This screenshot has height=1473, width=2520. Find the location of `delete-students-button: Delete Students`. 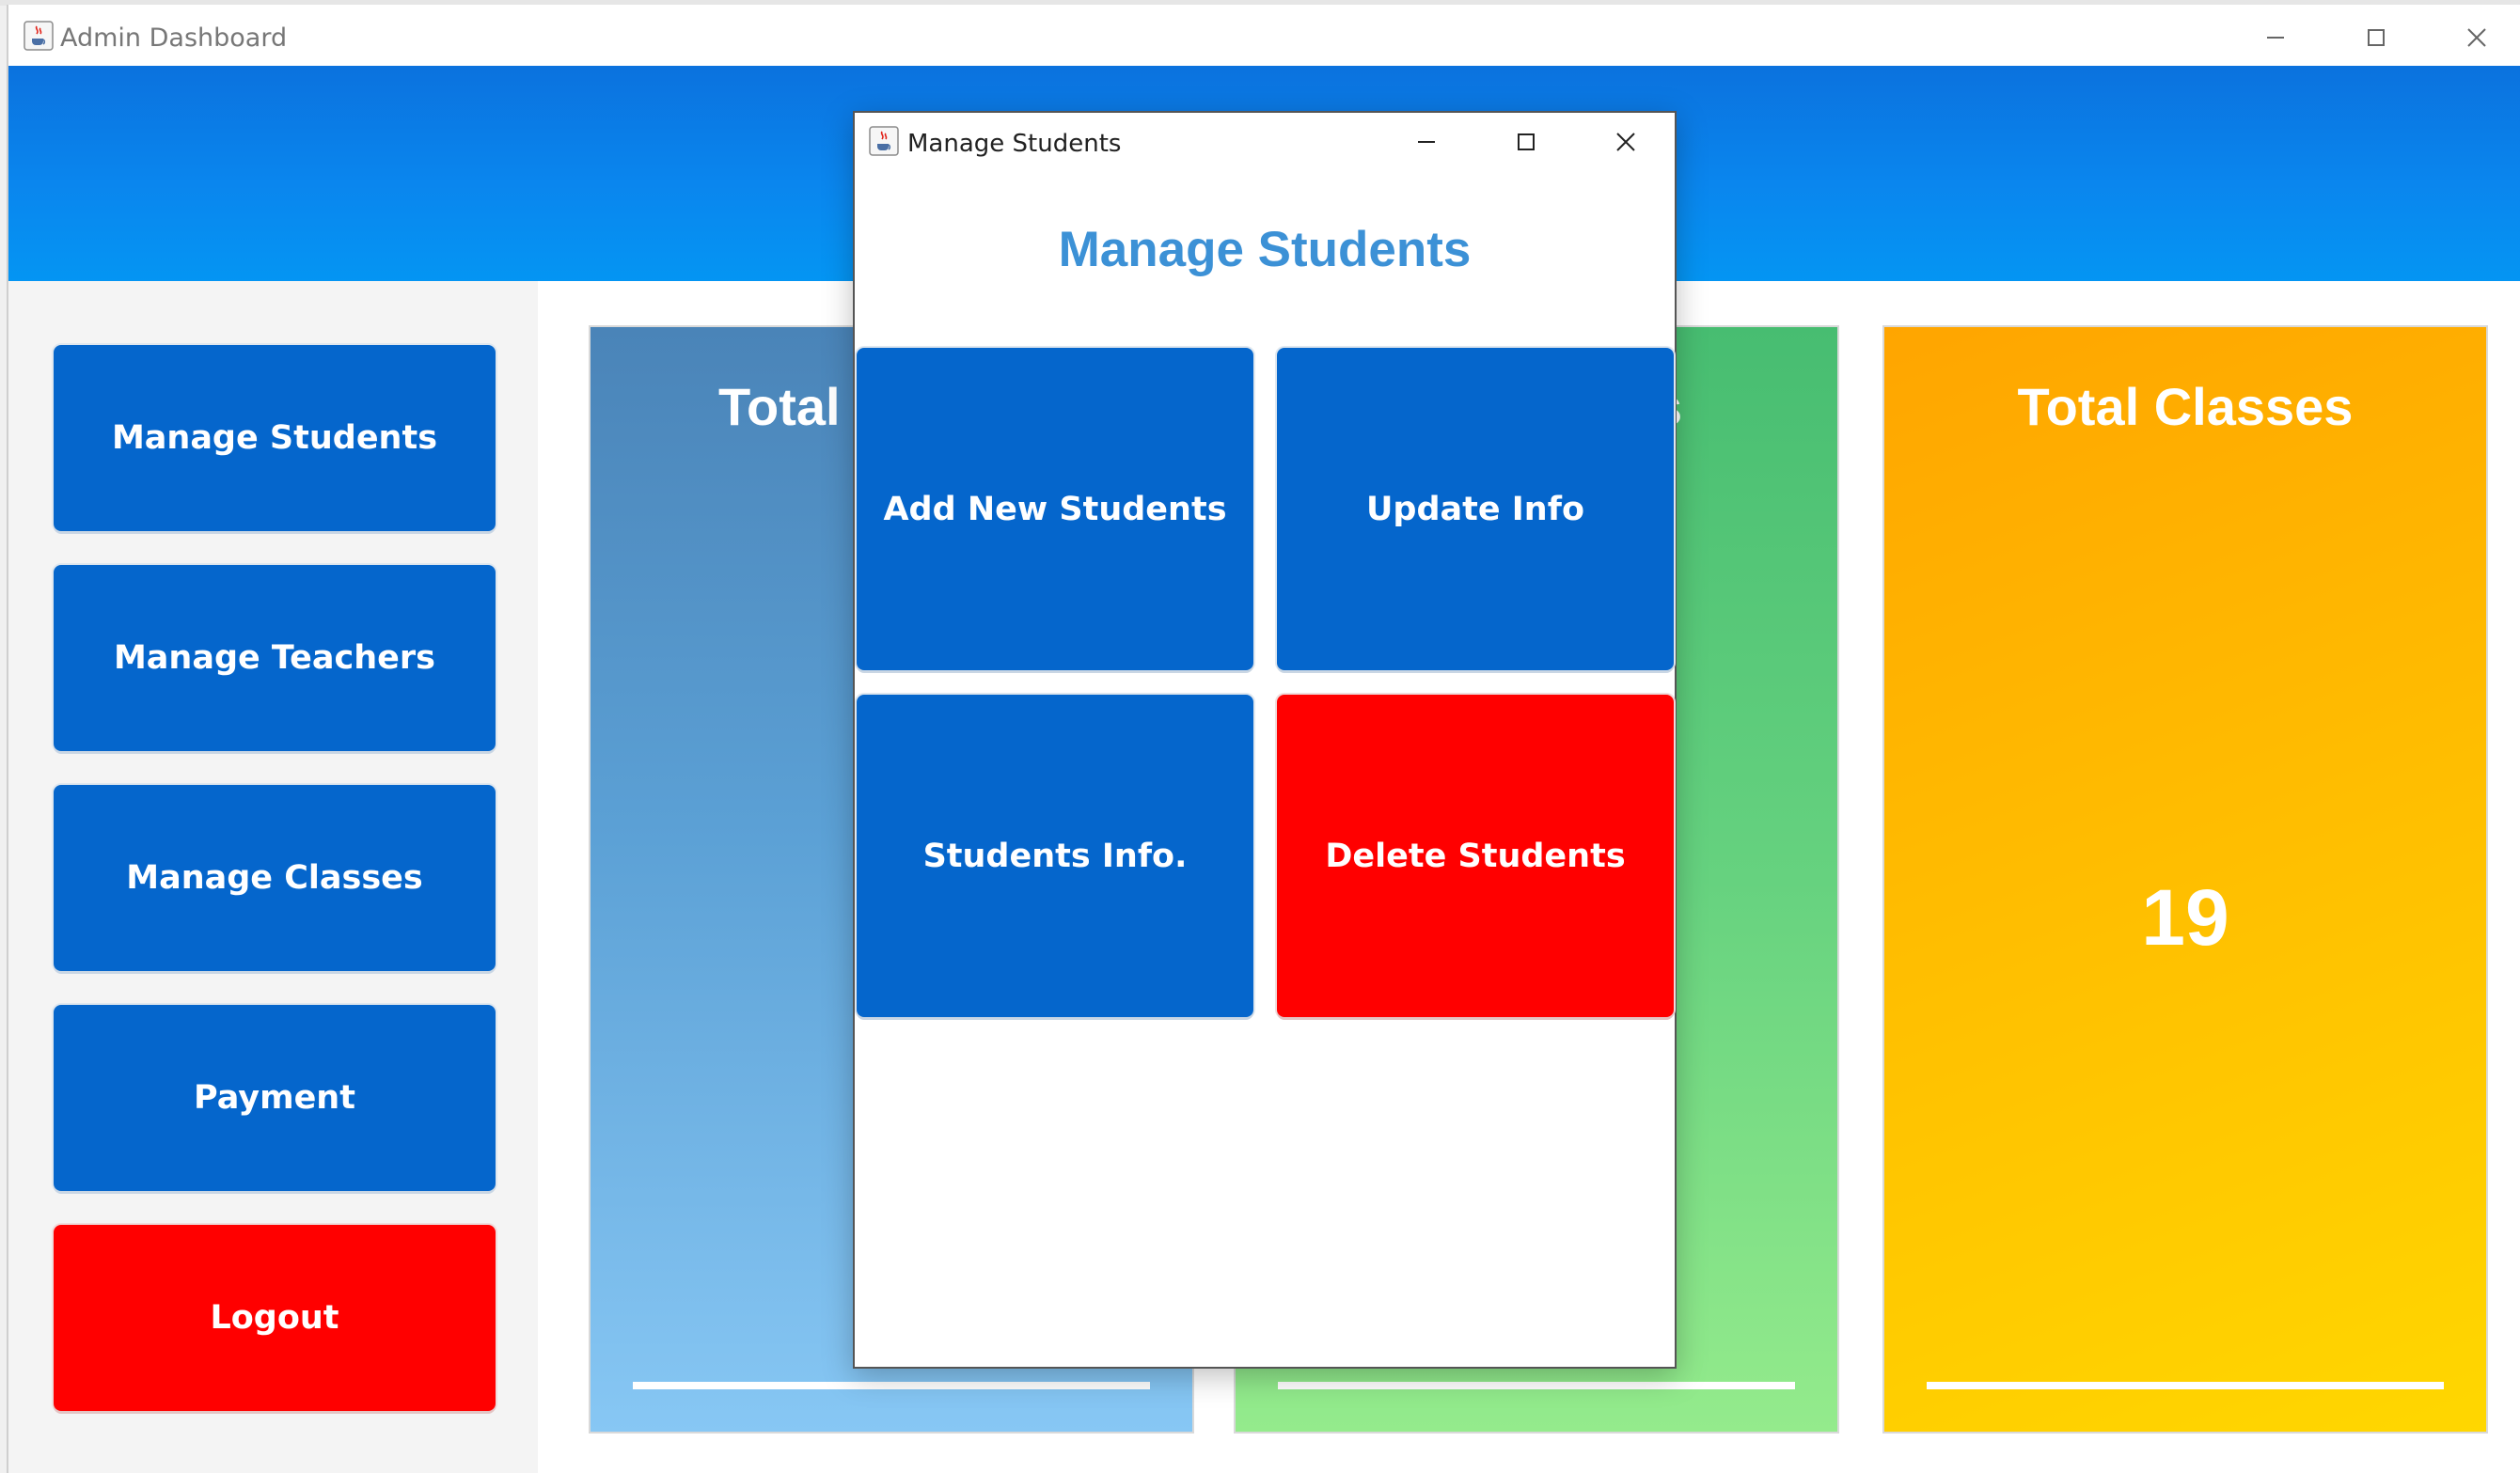

delete-students-button: Delete Students is located at coordinates (1476, 856).